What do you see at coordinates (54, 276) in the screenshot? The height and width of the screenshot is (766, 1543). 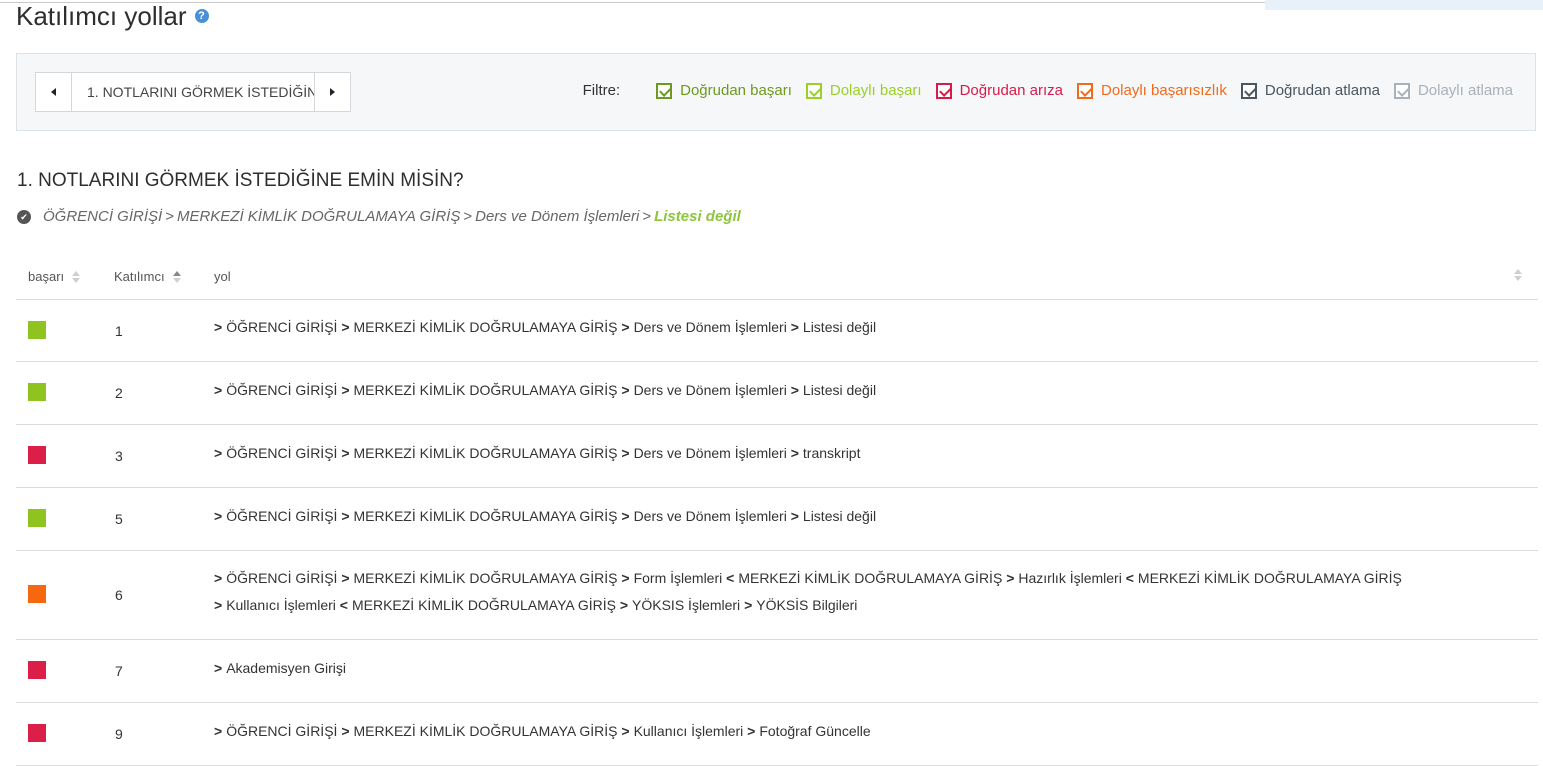 I see `column-header-status: başarı` at bounding box center [54, 276].